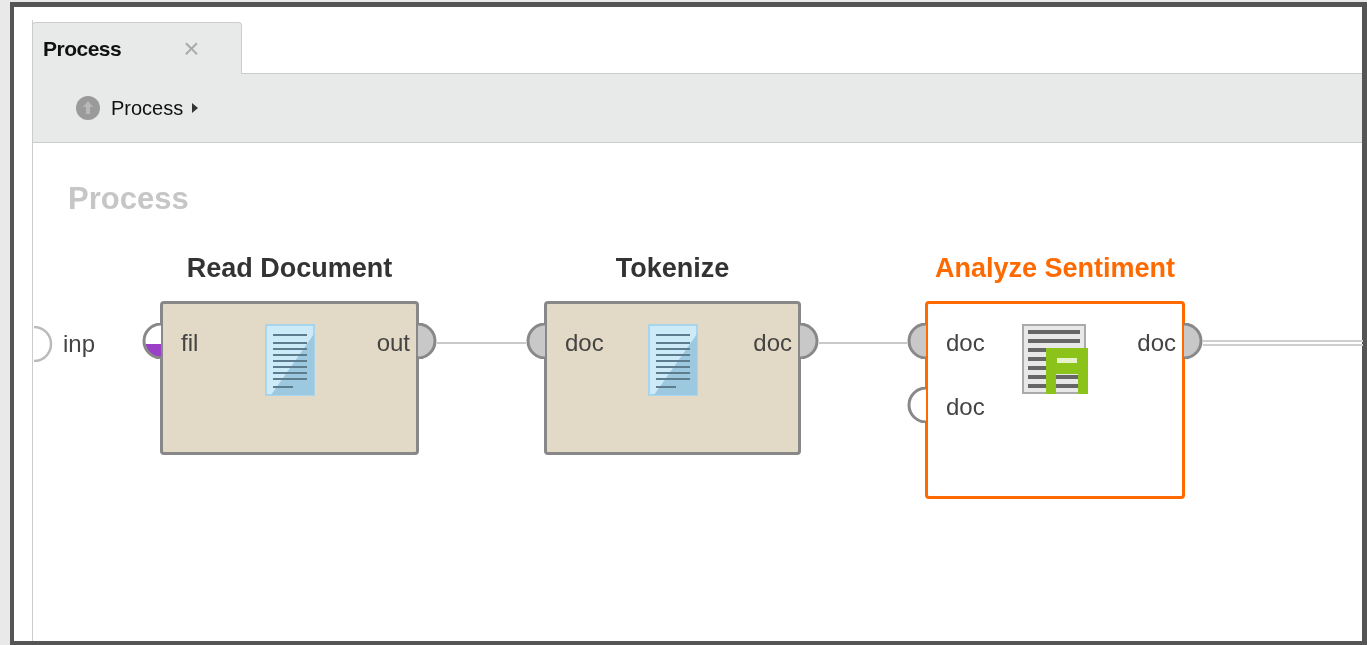 The image size is (1367, 645). I want to click on operator-title: Read Document, so click(289, 269).